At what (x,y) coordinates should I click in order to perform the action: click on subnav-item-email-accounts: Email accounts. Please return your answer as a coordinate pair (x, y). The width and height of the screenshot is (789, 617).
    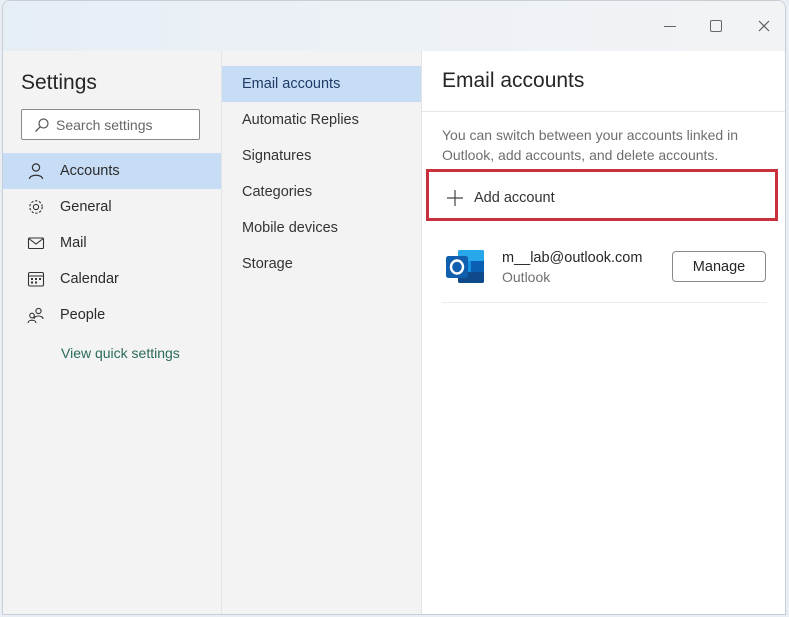
    Looking at the image, I should click on (321, 84).